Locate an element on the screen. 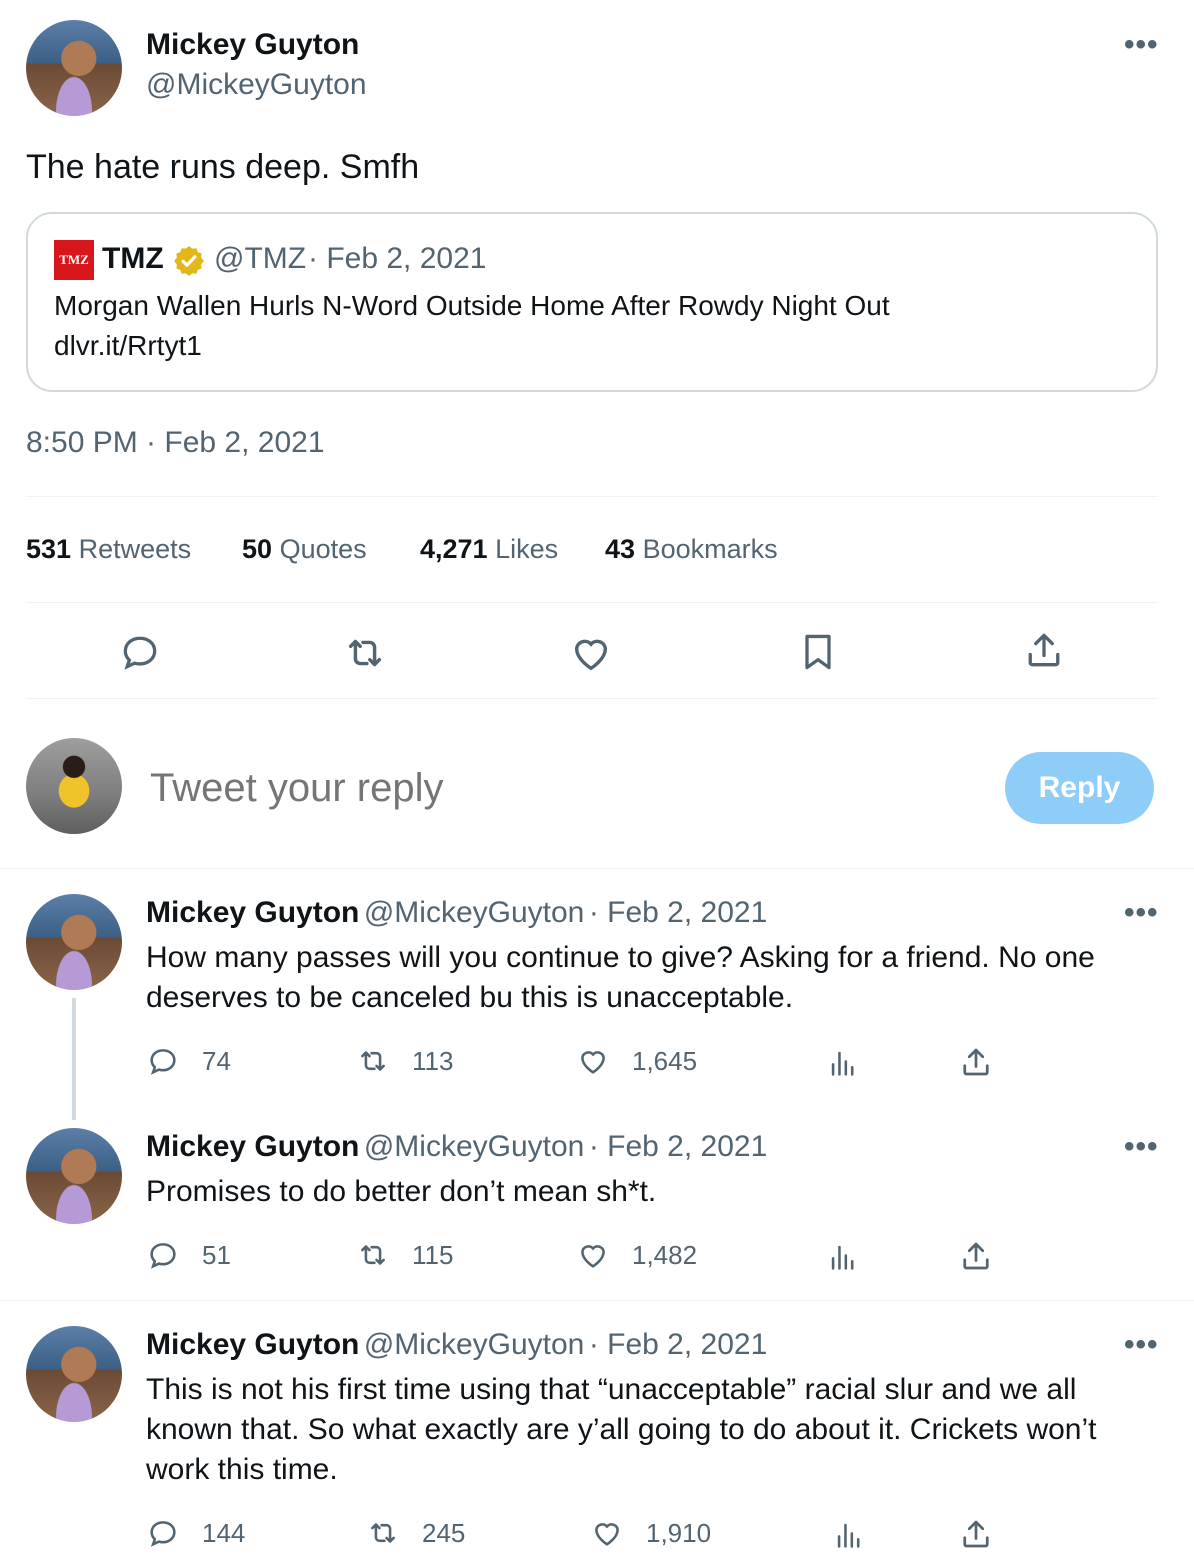 The width and height of the screenshot is (1194, 1566). verified-badge-icon is located at coordinates (189, 261).